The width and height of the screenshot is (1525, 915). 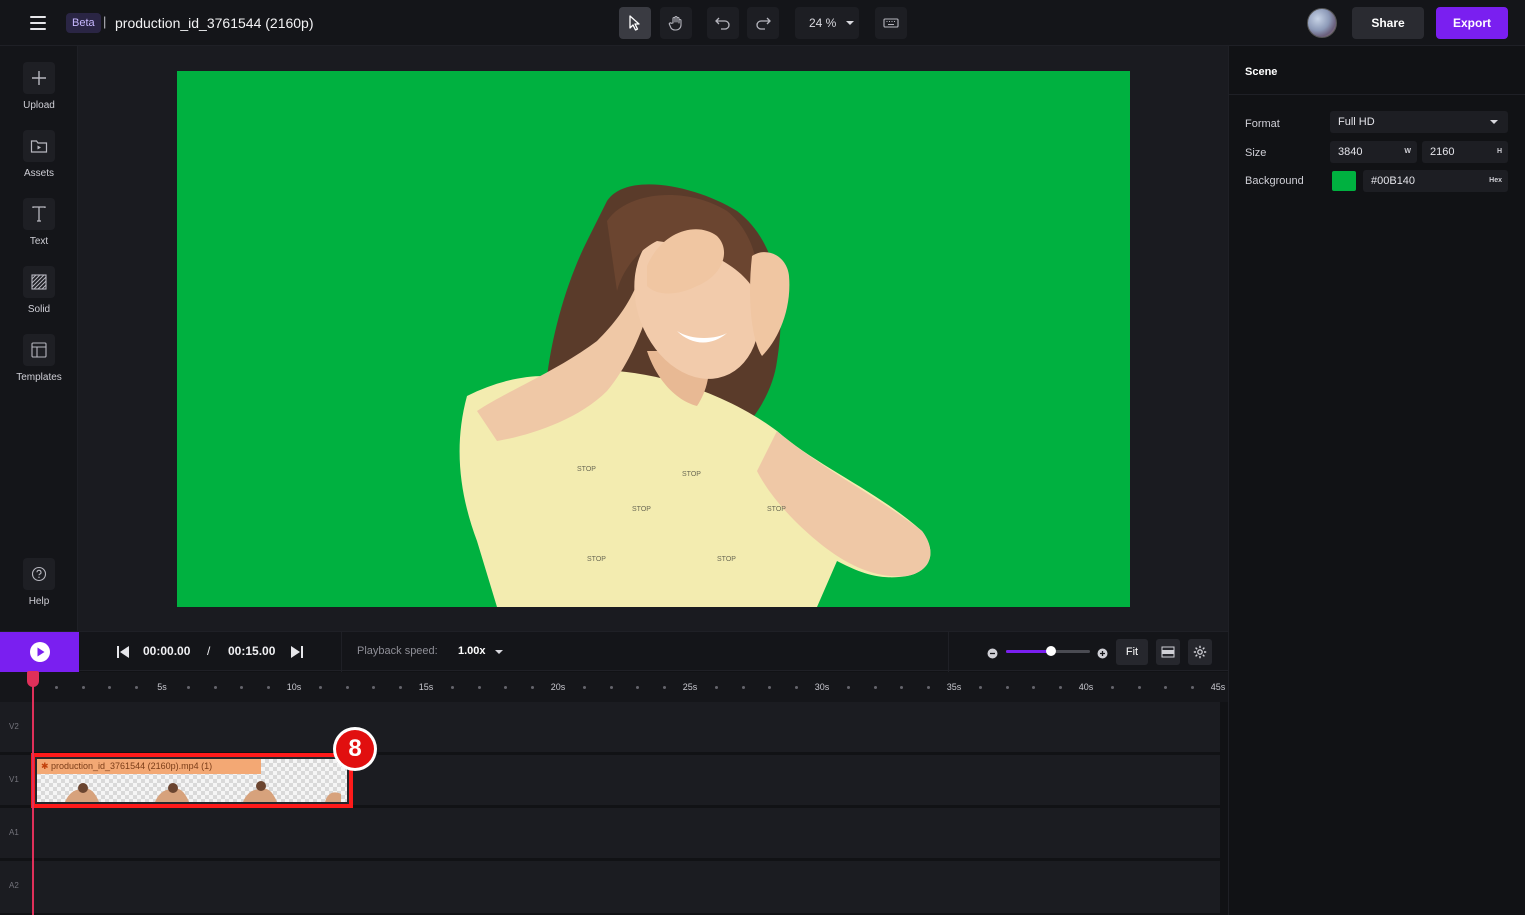 What do you see at coordinates (39, 601) in the screenshot?
I see `sidebar-item-label: Help` at bounding box center [39, 601].